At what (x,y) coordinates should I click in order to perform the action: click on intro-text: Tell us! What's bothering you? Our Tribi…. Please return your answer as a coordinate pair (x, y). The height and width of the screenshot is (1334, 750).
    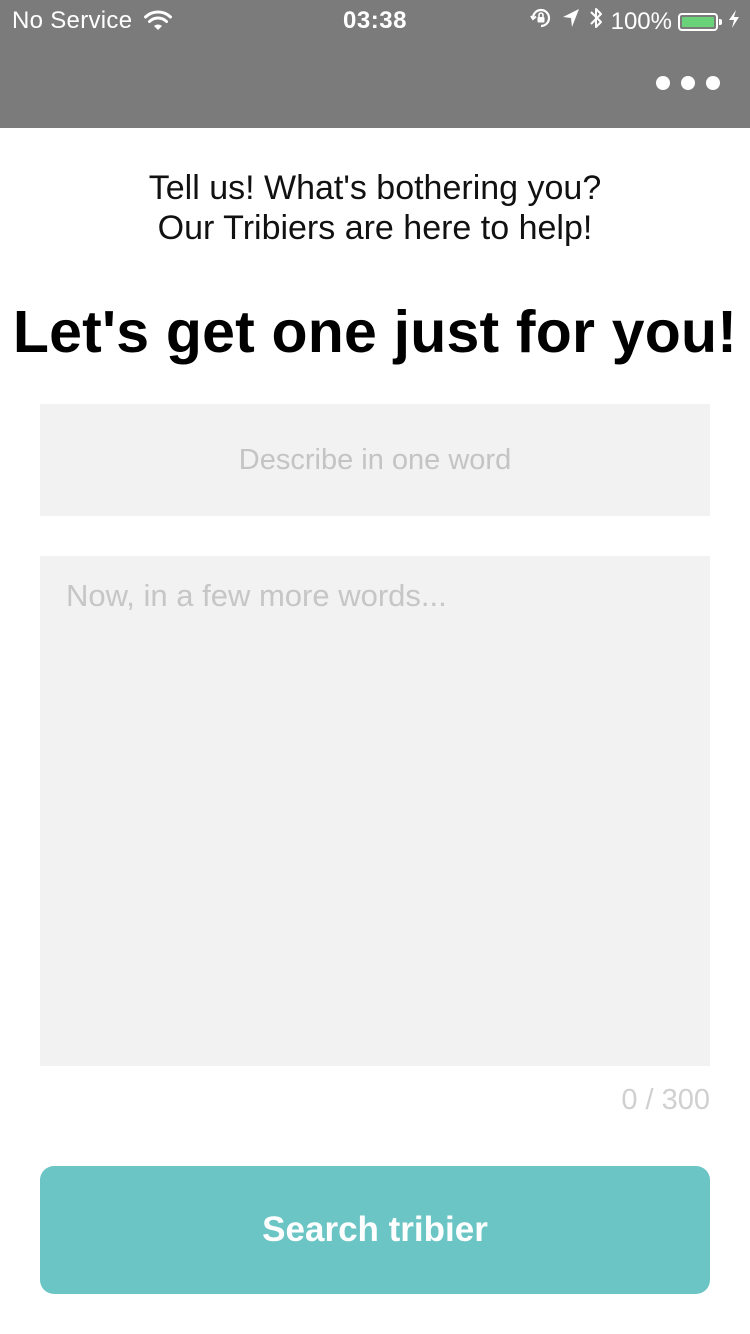
    Looking at the image, I should click on (375, 208).